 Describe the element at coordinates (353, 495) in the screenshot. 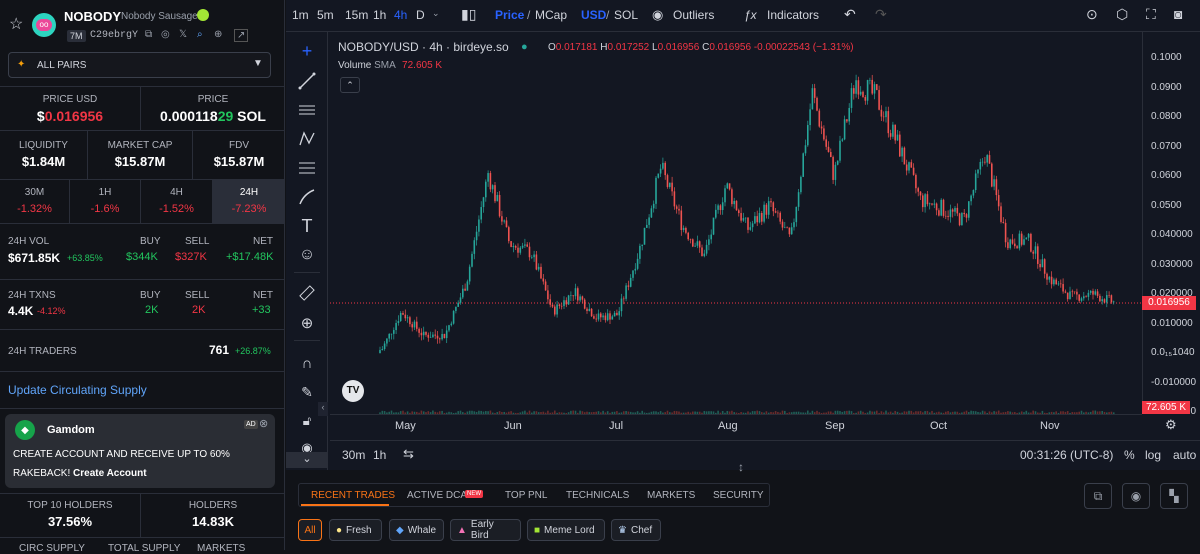

I see `tab-recent-trades: RECENT TRADES` at that location.